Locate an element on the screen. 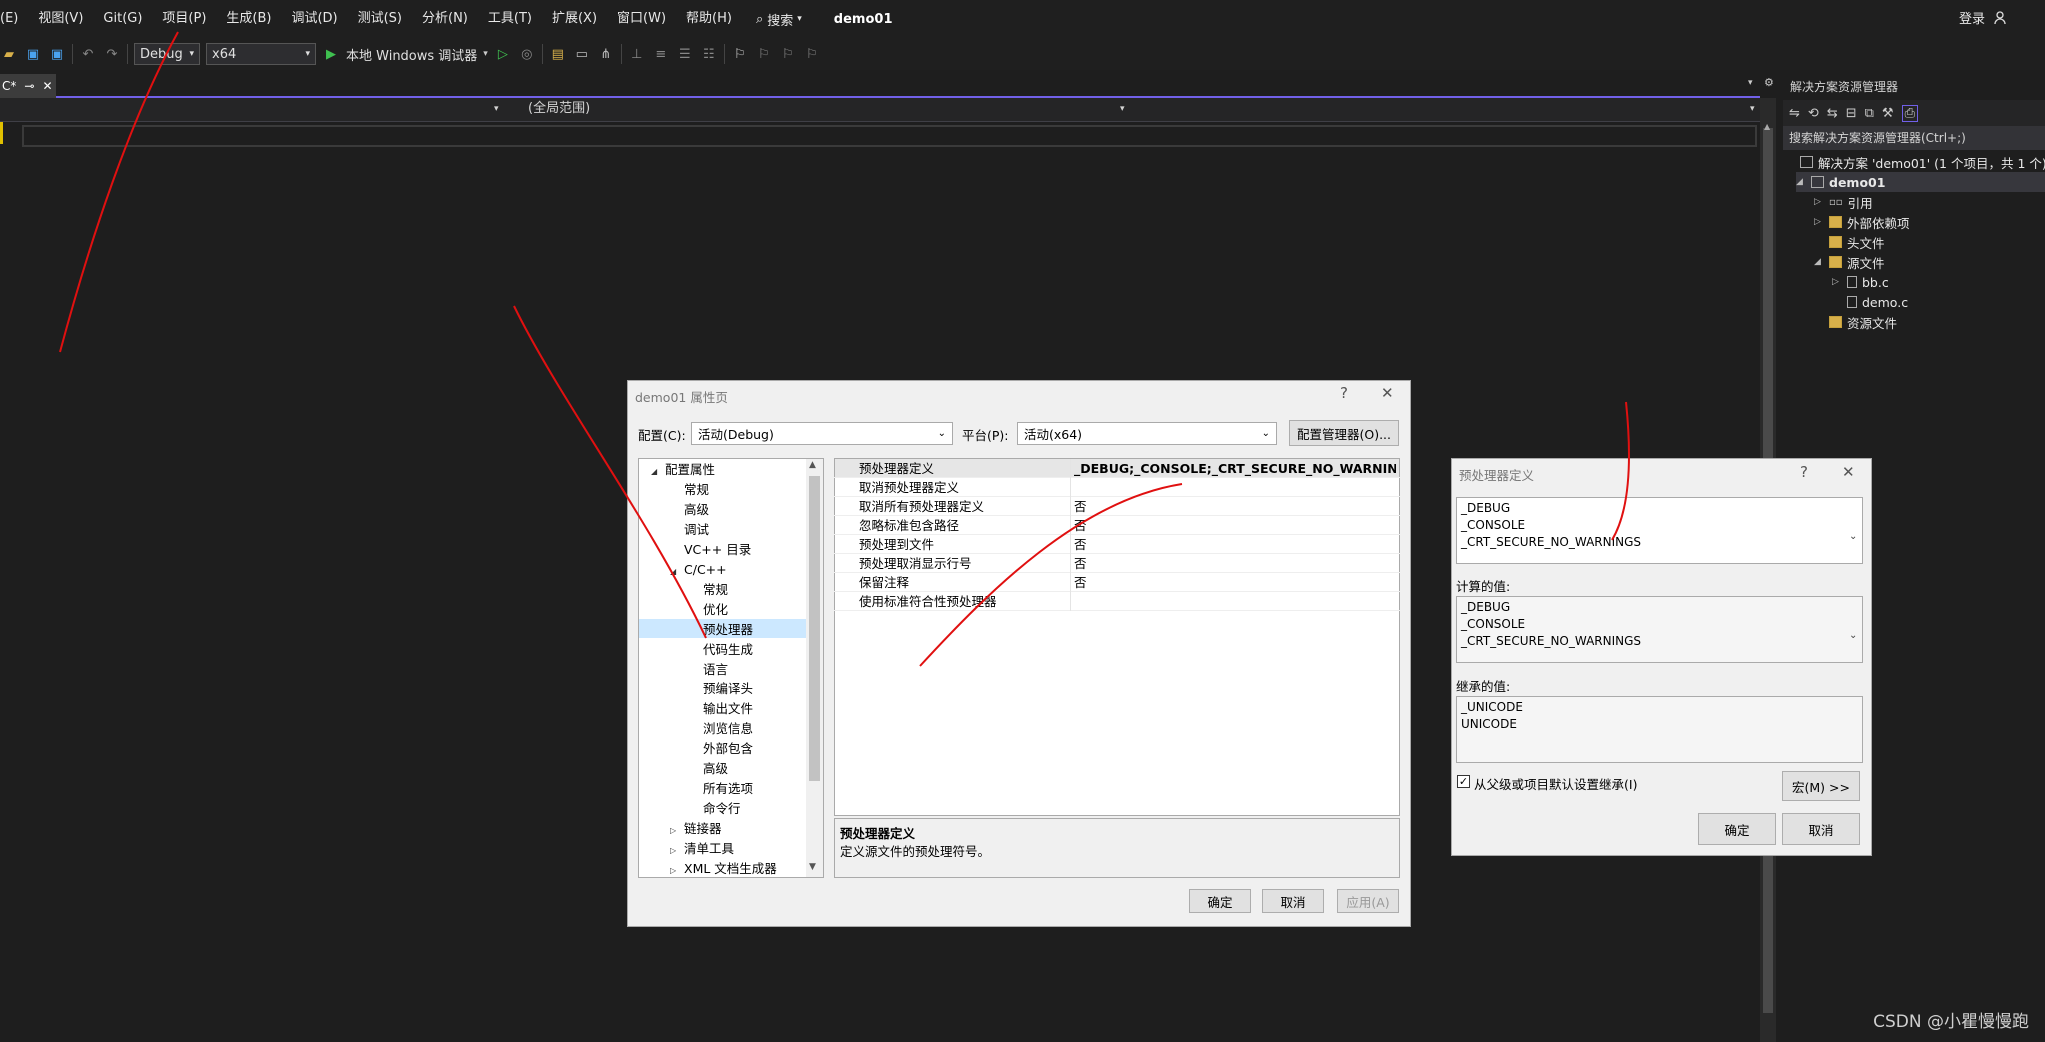 This screenshot has width=2045, height=1042. tree-item-demo-c: demo.c is located at coordinates (1870, 302).